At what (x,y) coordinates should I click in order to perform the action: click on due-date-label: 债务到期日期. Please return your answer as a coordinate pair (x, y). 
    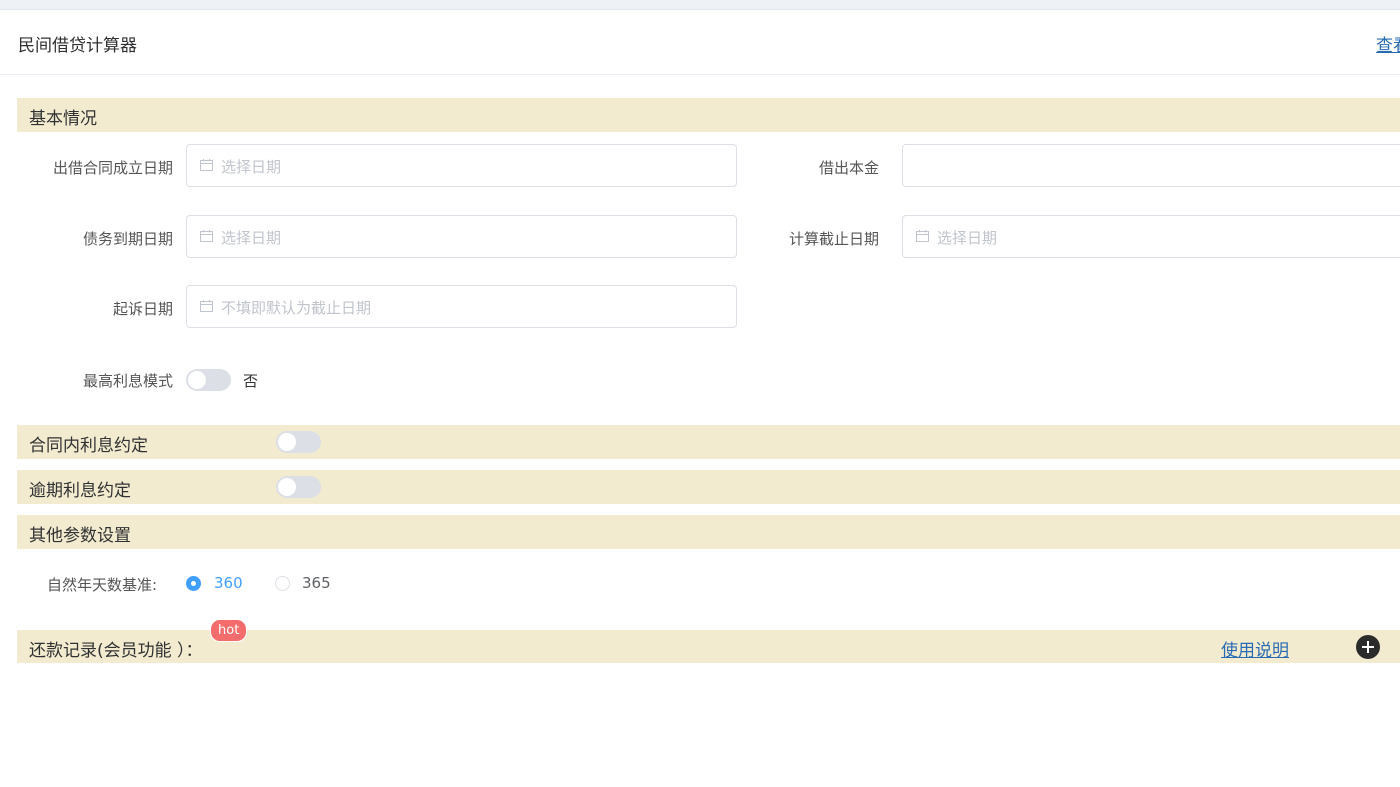
    Looking at the image, I should click on (127, 239).